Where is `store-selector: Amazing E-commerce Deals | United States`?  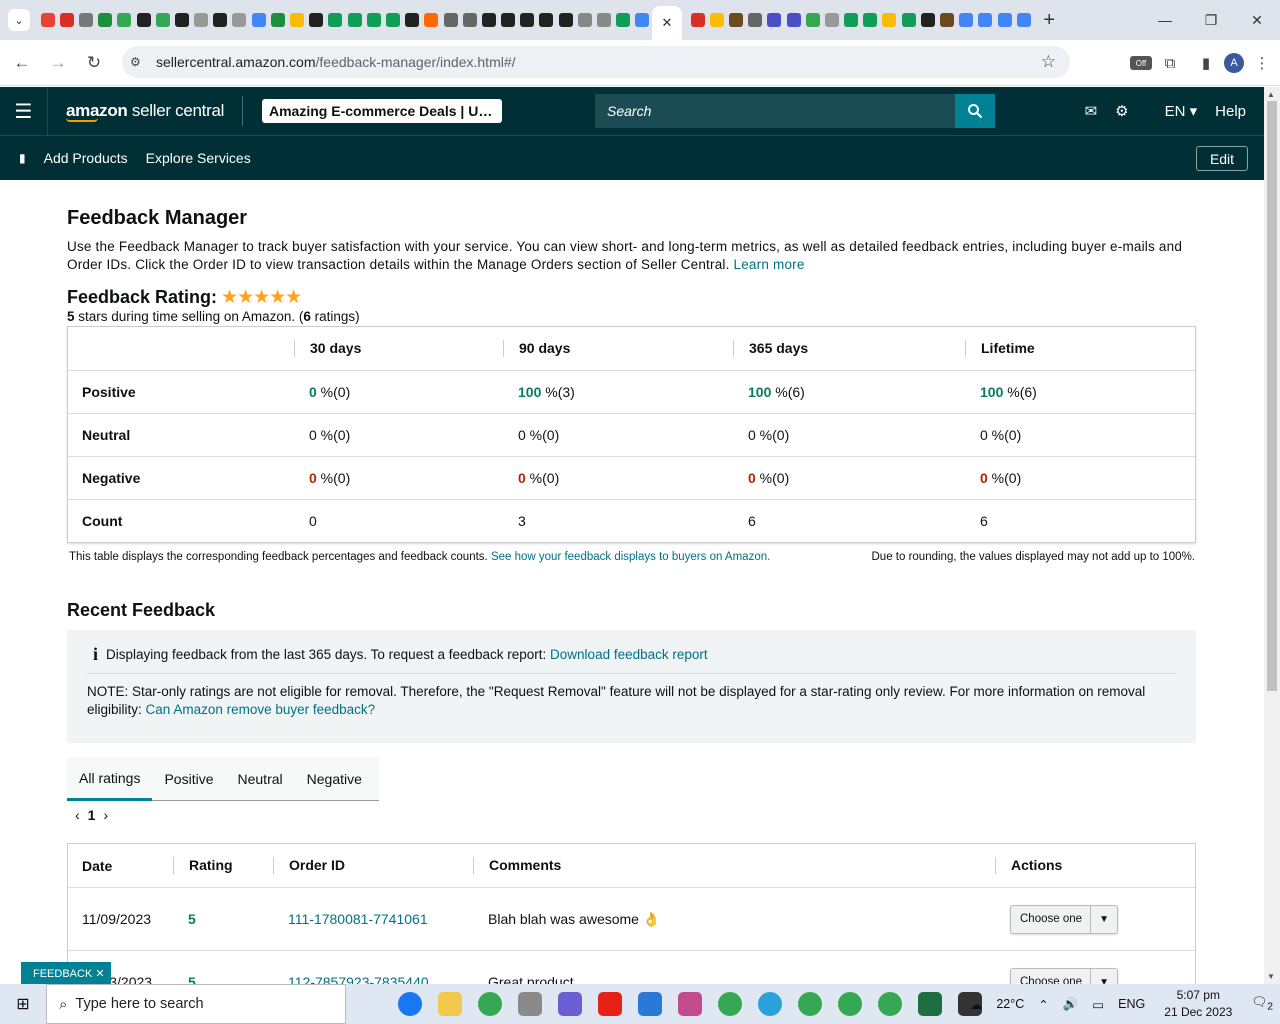 store-selector: Amazing E-commerce Deals | United States is located at coordinates (382, 111).